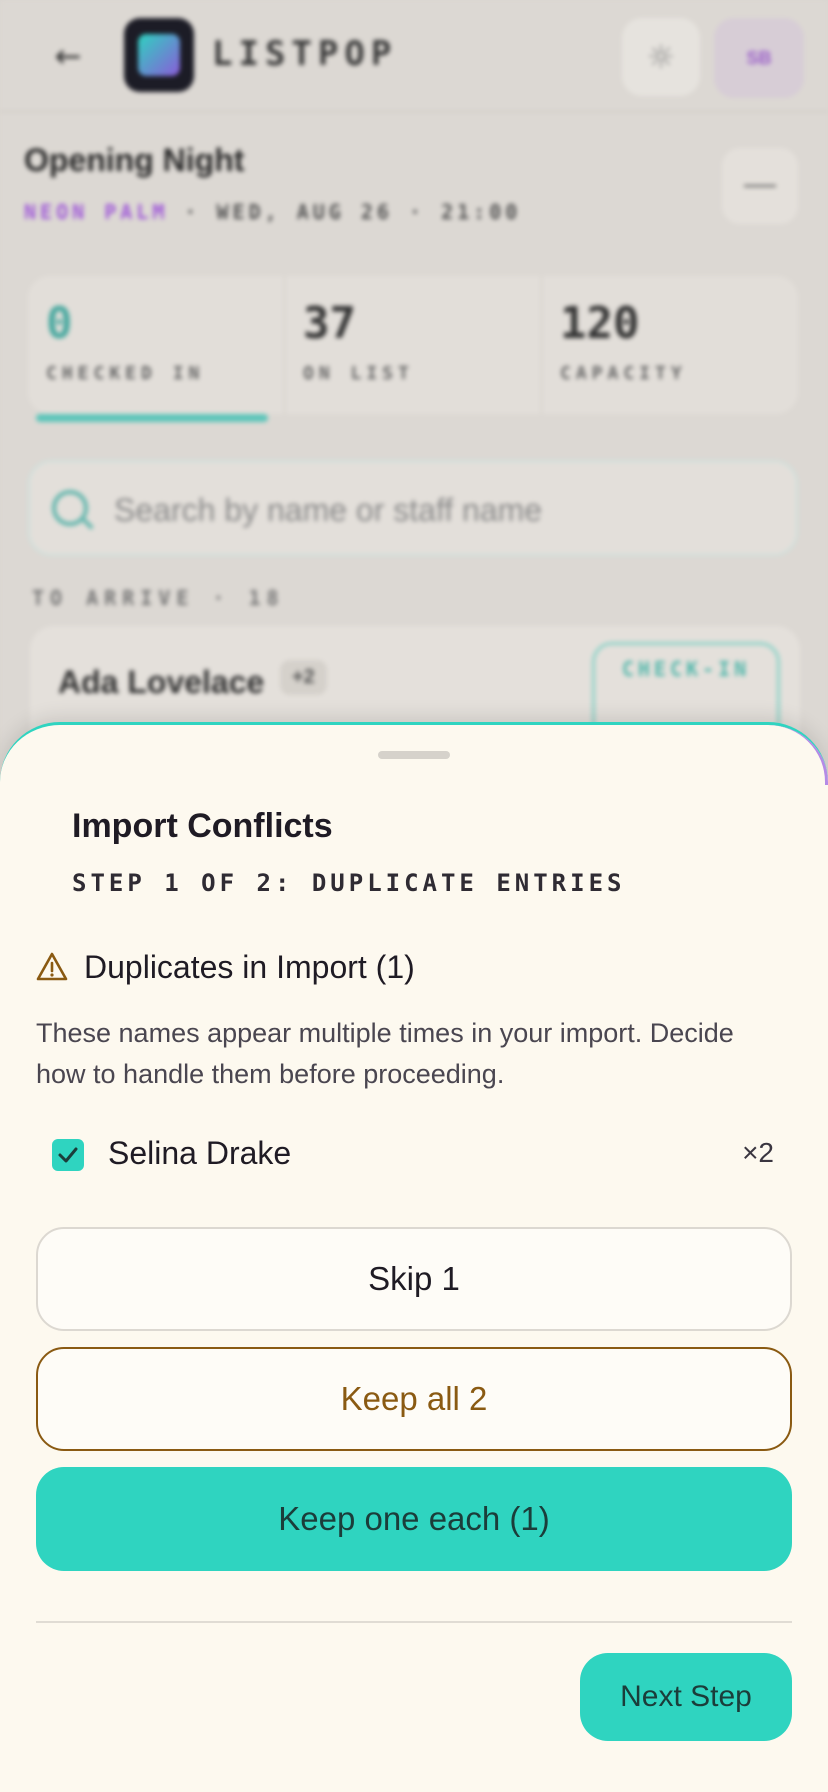  Describe the element at coordinates (68, 56) in the screenshot. I see `back-arrow-icon: ←` at that location.